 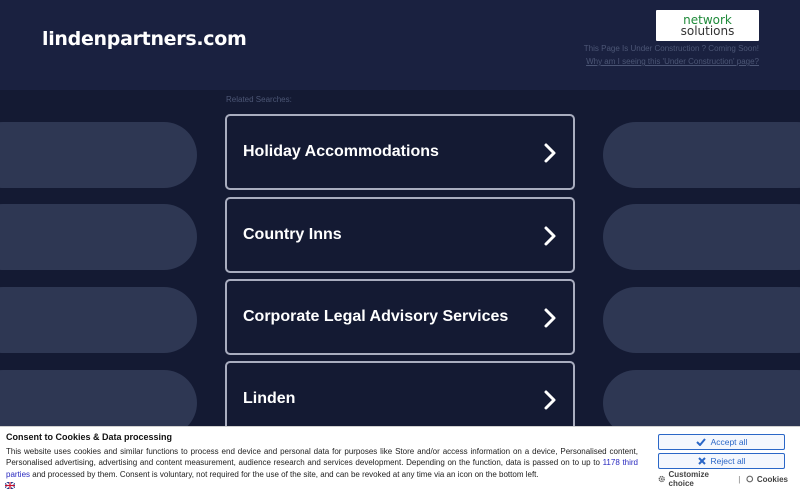 What do you see at coordinates (700, 442) in the screenshot?
I see `check-icon` at bounding box center [700, 442].